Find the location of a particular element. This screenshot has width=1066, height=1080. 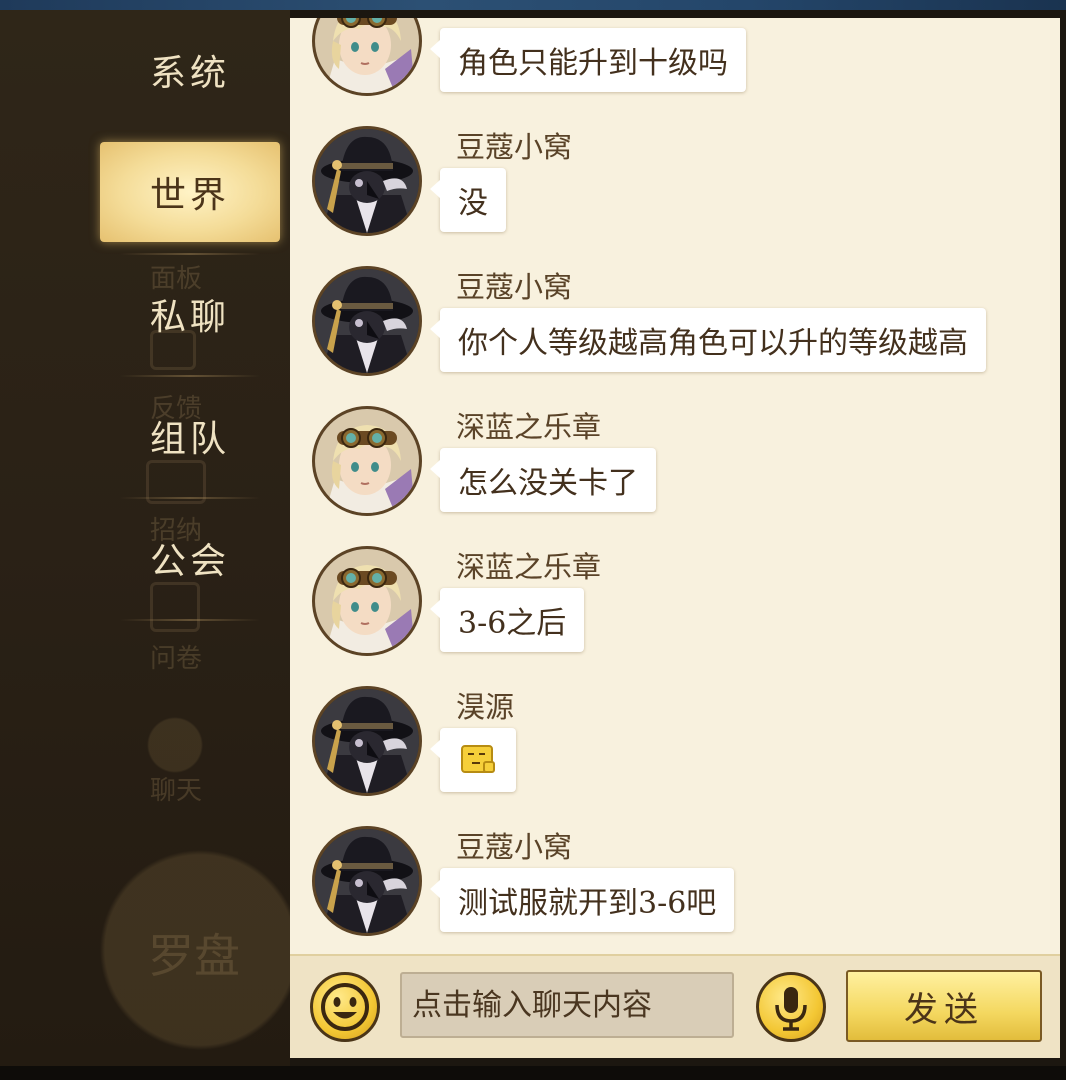

chat-message: 豆蔻小窝 你个人等级越高角色可以升的等级越高 is located at coordinates (675, 336).